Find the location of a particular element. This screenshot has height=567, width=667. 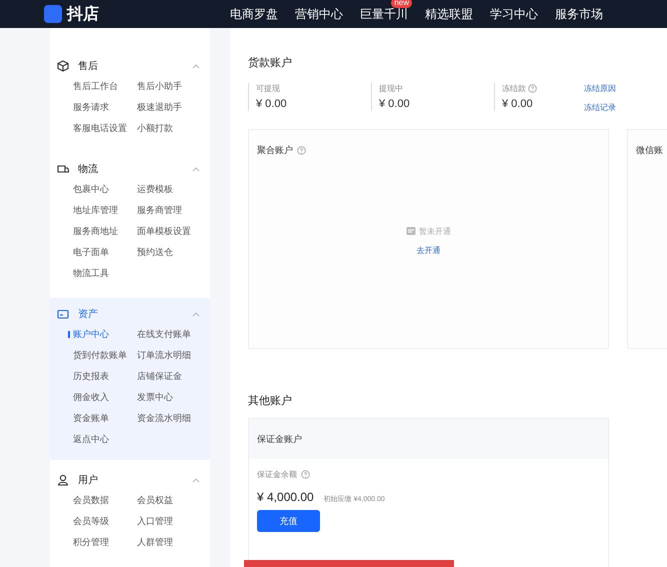

box-icon is located at coordinates (63, 66).